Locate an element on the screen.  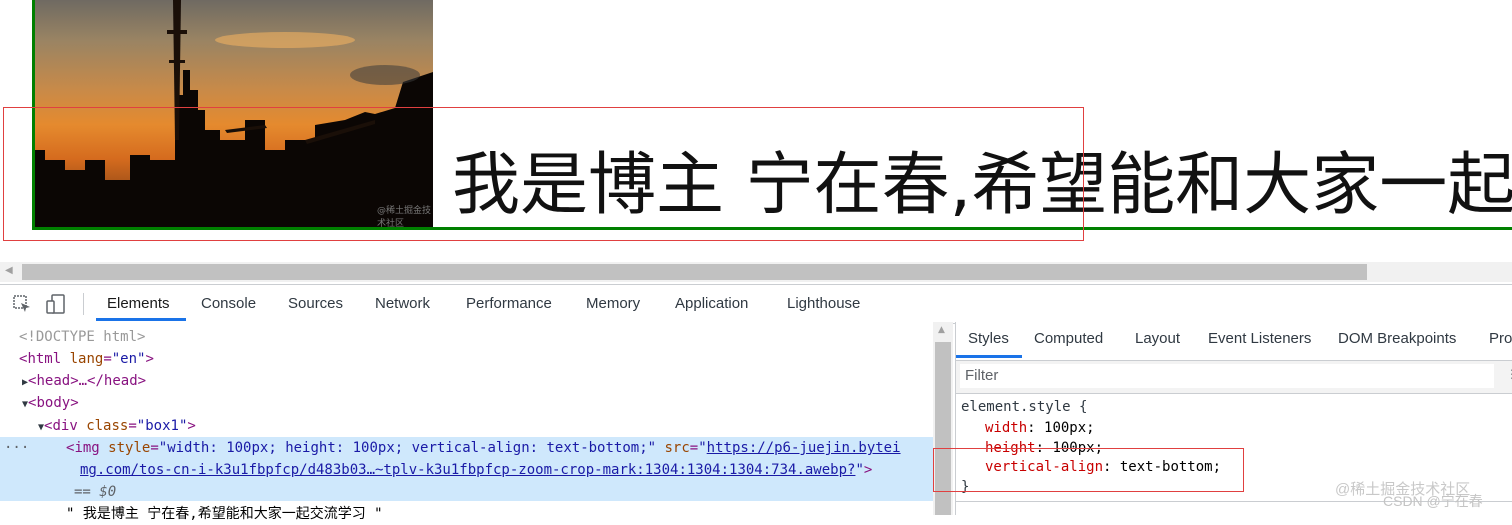
filter-options-icon: ⋮ is located at coordinates (1509, 374).